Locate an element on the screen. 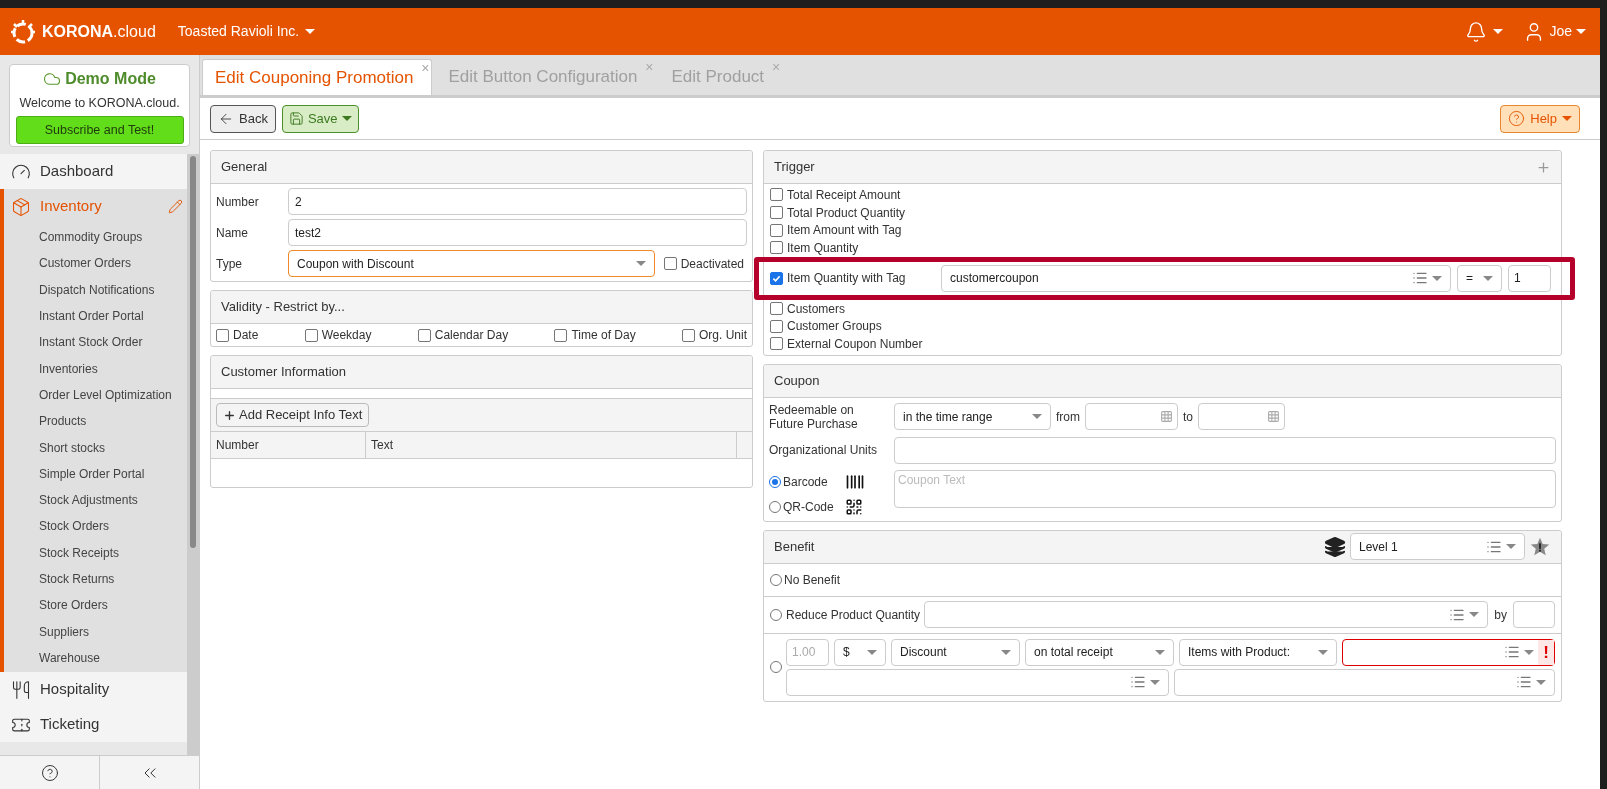 This screenshot has width=1607, height=789. discount-type-select: Discount is located at coordinates (955, 652).